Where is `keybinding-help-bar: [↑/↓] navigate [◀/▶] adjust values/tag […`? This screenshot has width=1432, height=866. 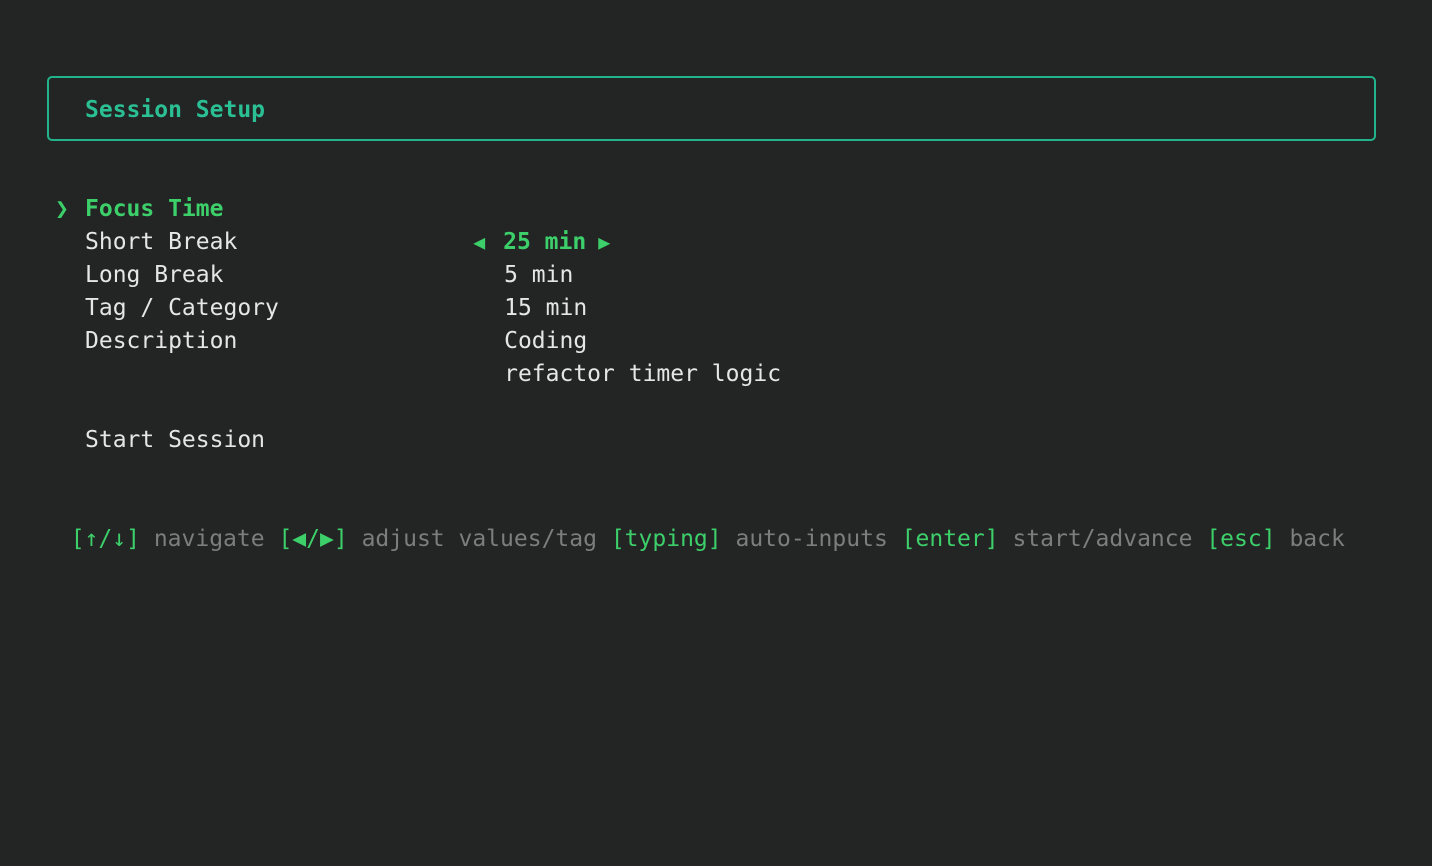
keybinding-help-bar: [↑/↓] navigate [◀/▶] adjust values/tag [… is located at coordinates (694, 523).